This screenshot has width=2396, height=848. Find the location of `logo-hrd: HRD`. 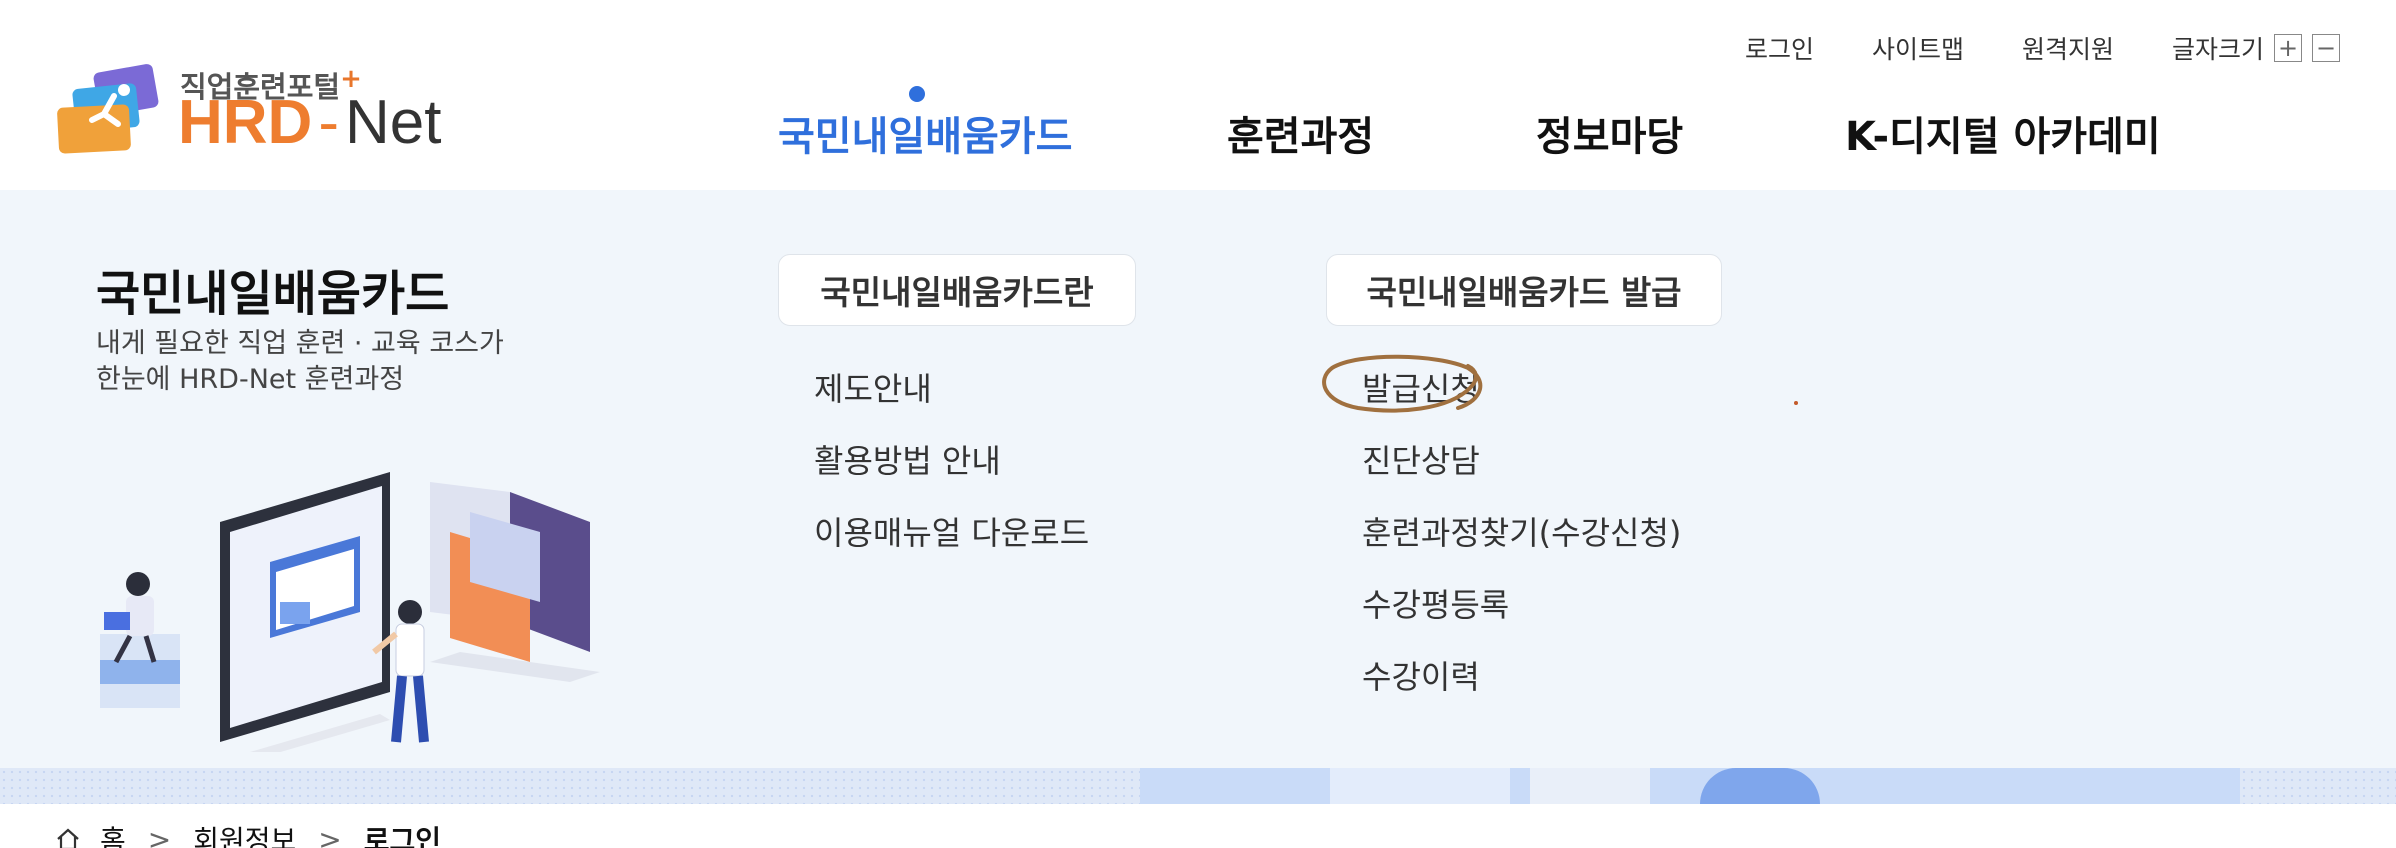

logo-hrd: HRD is located at coordinates (245, 122).